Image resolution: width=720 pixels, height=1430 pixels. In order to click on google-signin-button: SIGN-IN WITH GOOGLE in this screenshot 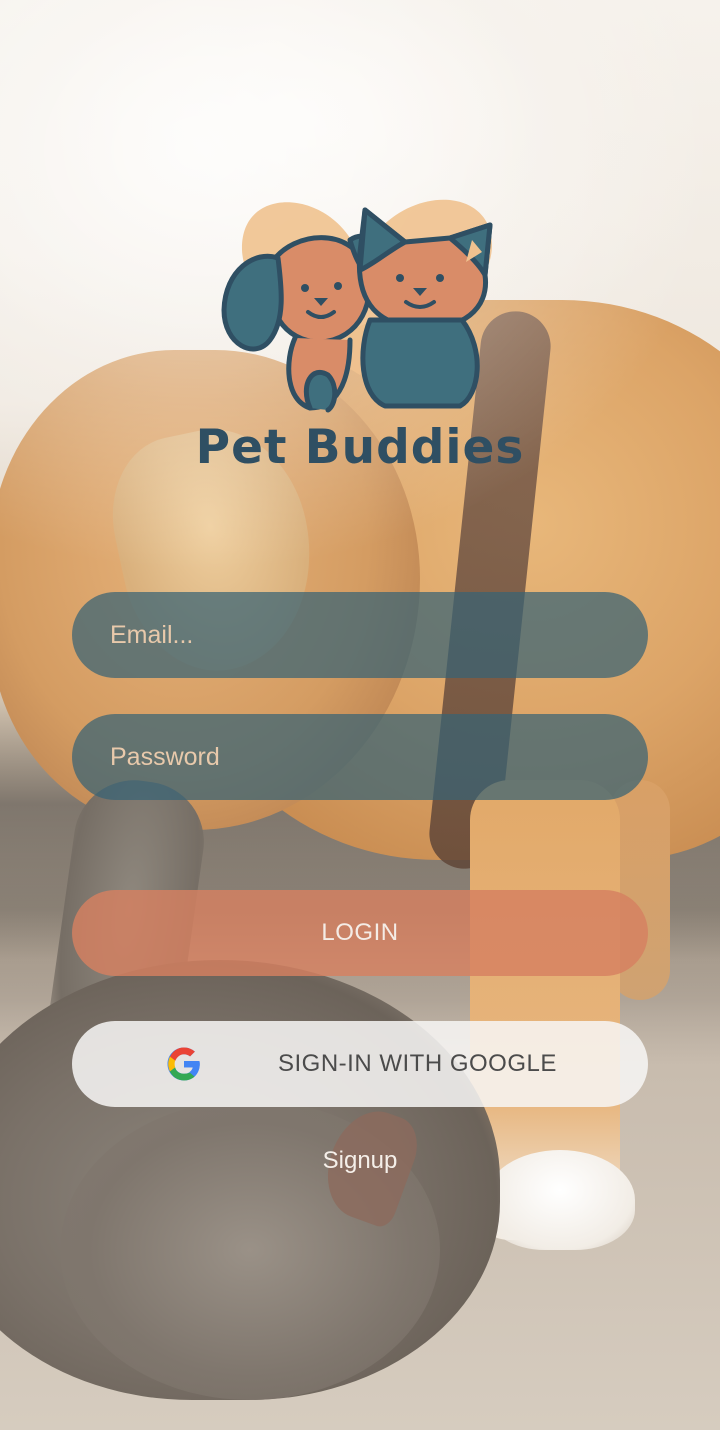, I will do `click(360, 1064)`.